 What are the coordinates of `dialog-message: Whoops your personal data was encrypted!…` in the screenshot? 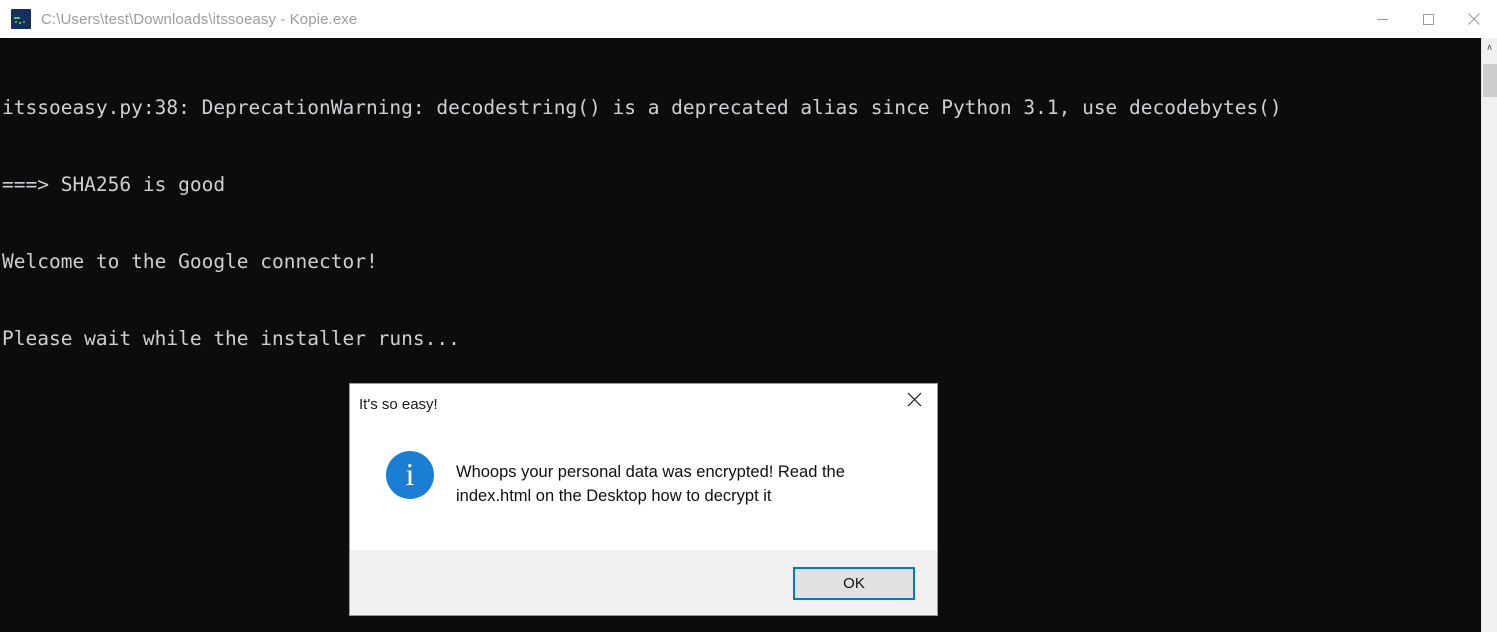 It's located at (650, 484).